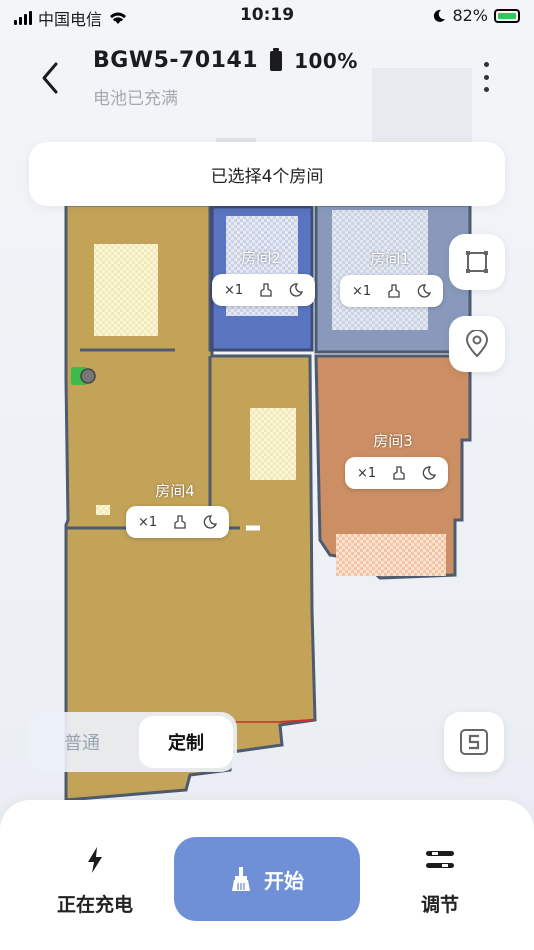  What do you see at coordinates (390, 259) in the screenshot?
I see `room-1-label: 房间1` at bounding box center [390, 259].